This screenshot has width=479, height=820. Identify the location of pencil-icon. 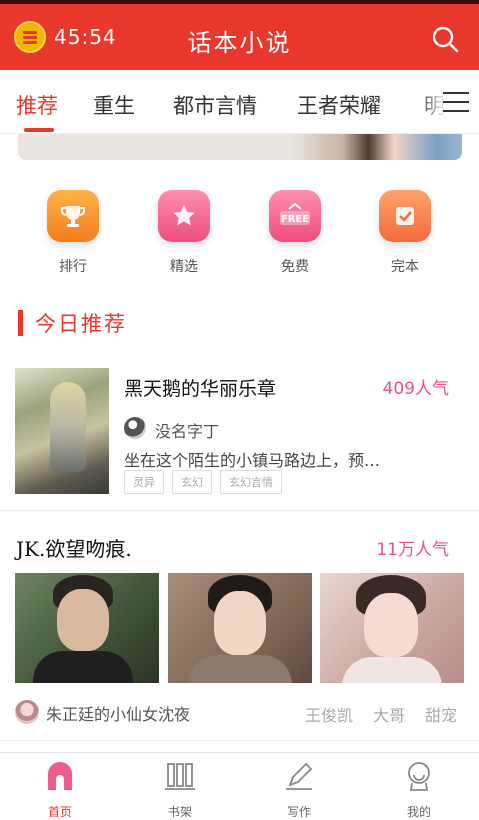
(299, 776).